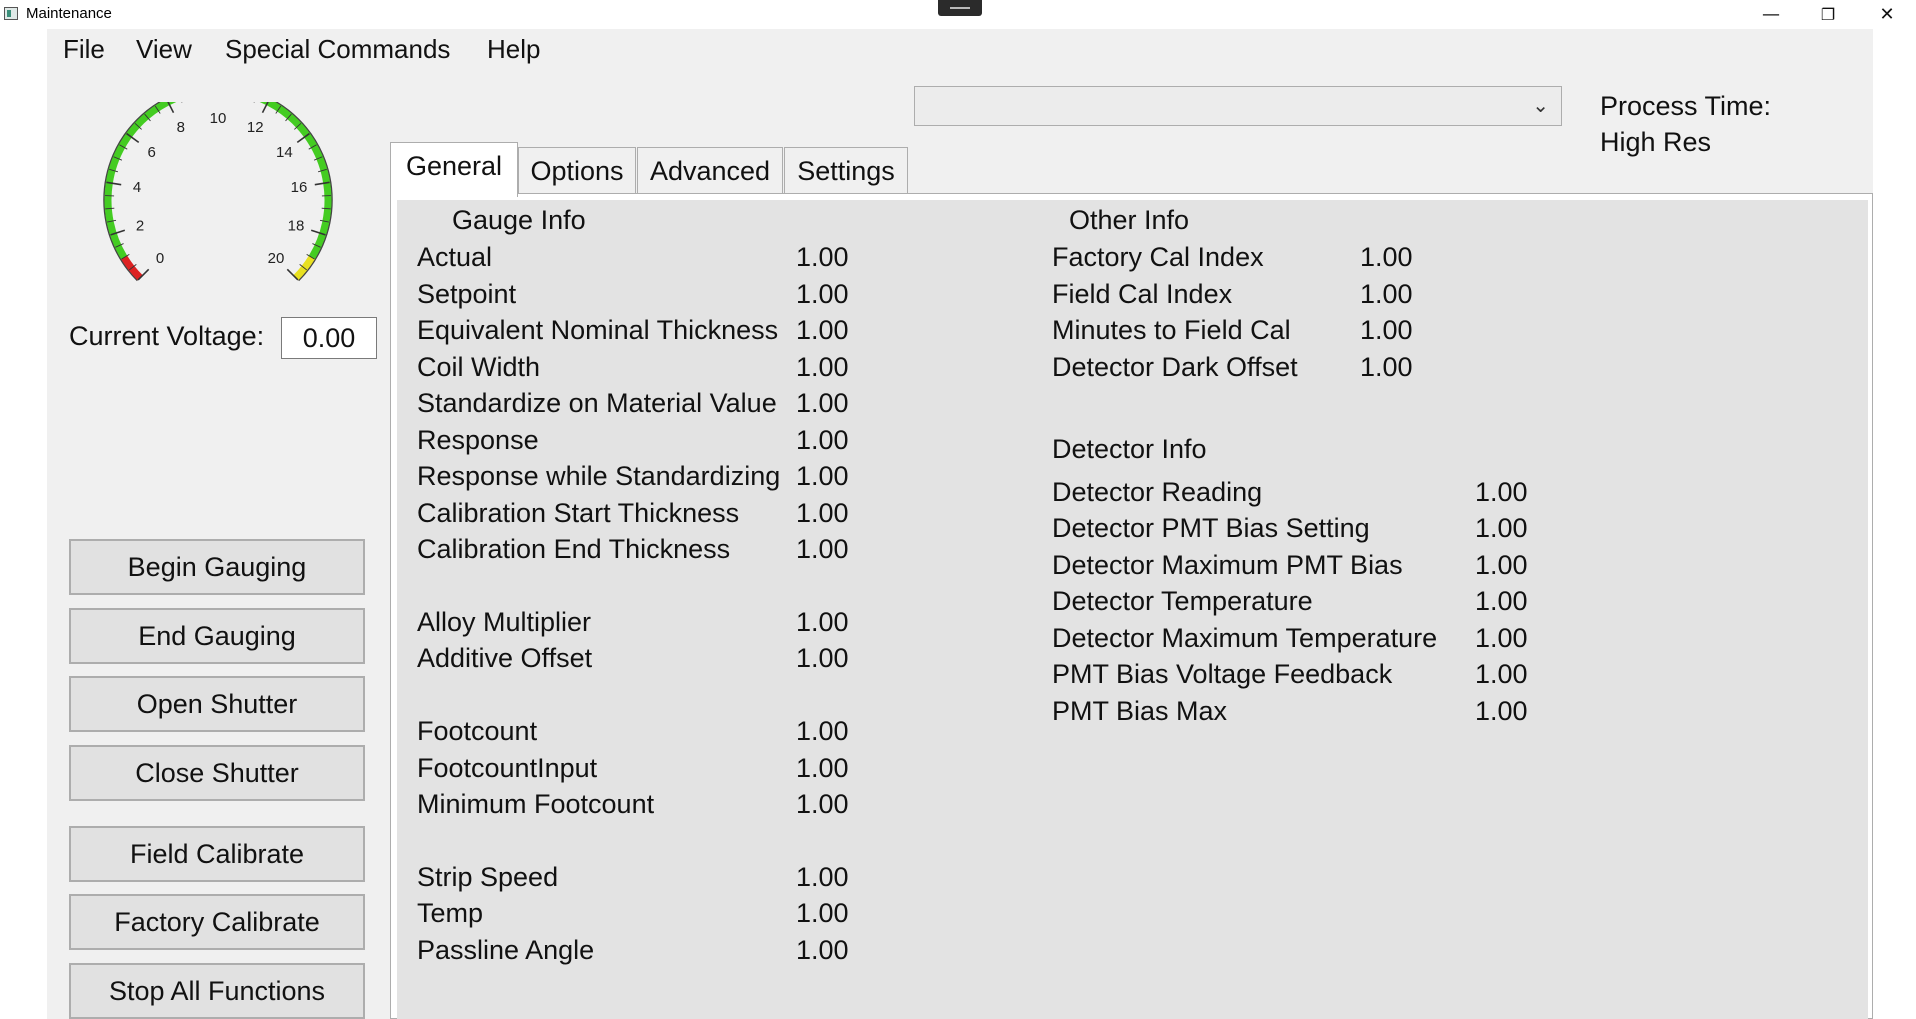  What do you see at coordinates (506, 950) in the screenshot?
I see `row-label: Passline Angle` at bounding box center [506, 950].